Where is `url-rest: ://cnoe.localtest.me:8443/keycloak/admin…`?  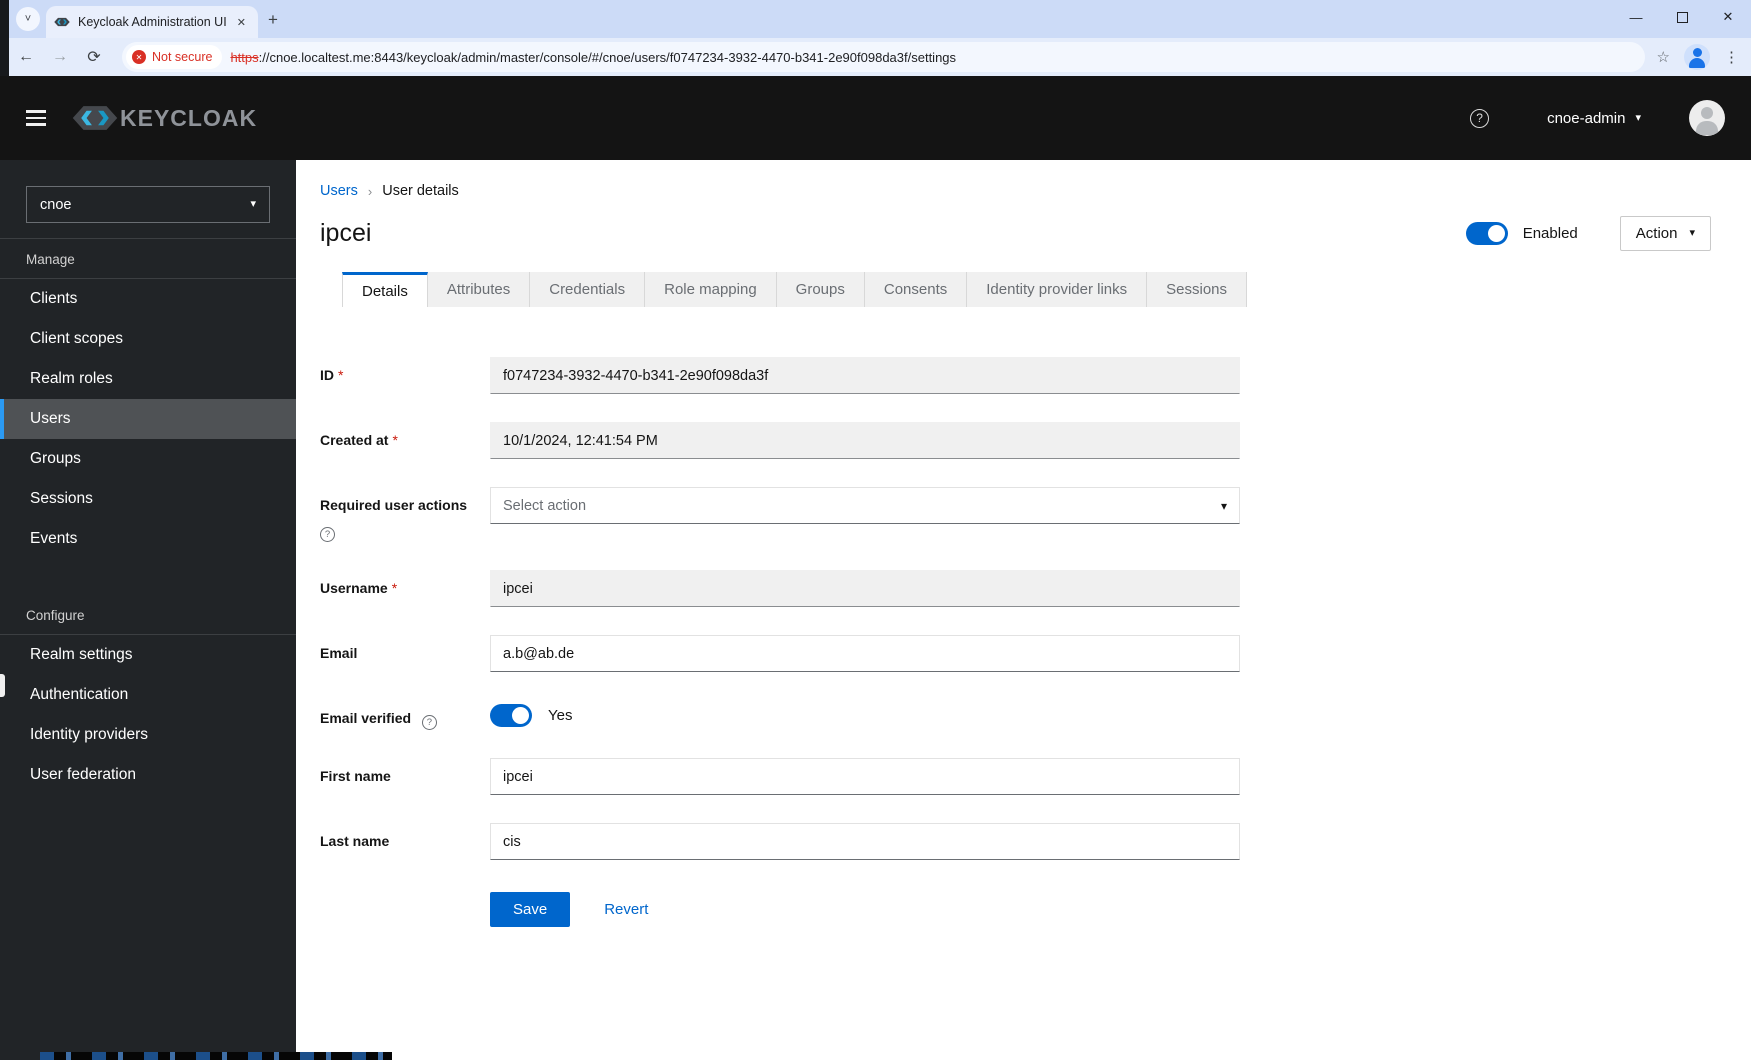
url-rest: ://cnoe.localtest.me:8443/keycloak/admin… is located at coordinates (607, 57).